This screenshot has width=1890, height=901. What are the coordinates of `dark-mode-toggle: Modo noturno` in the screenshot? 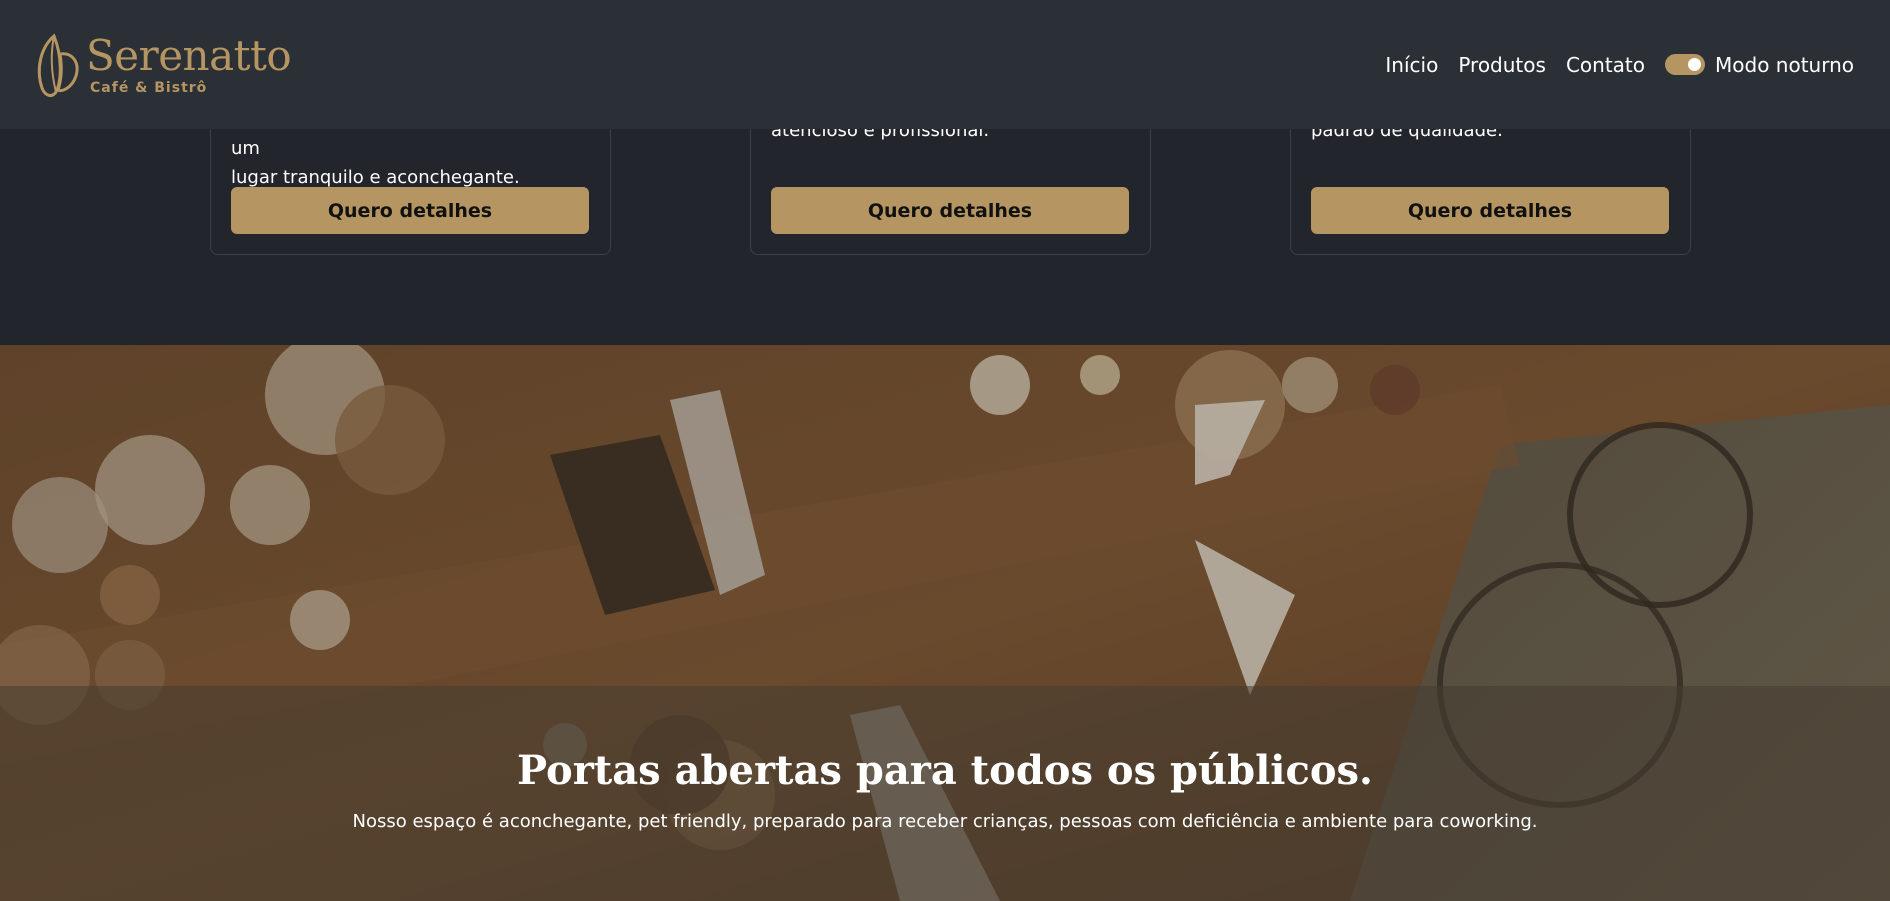 It's located at (1759, 65).